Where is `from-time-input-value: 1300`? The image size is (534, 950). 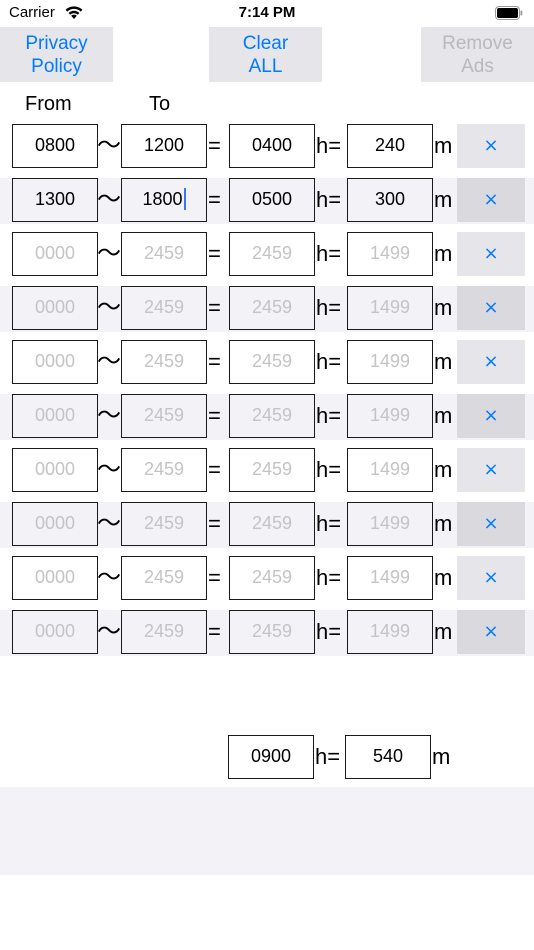
from-time-input-value: 1300 is located at coordinates (55, 199).